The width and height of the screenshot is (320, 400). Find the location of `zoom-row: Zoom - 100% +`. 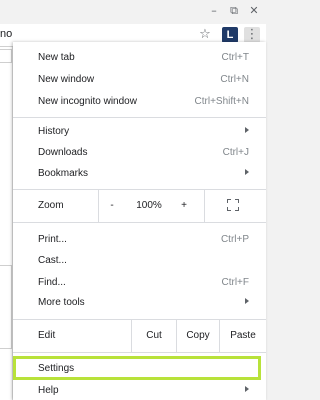

zoom-row: Zoom - 100% + is located at coordinates (139, 206).